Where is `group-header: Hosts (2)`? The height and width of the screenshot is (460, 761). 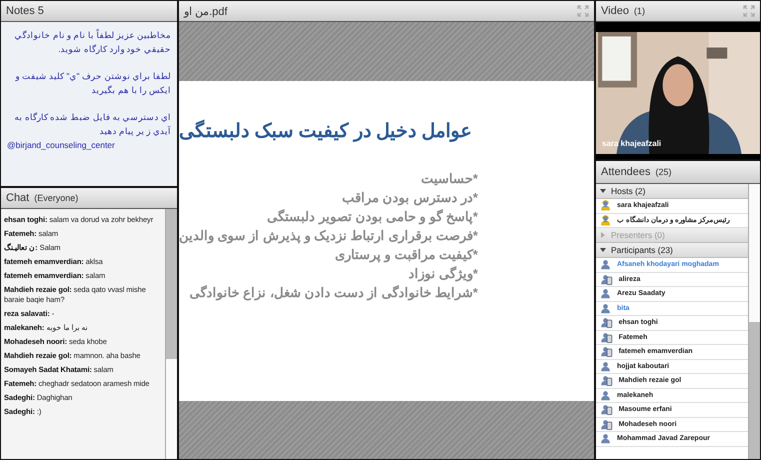
group-header: Hosts (2) is located at coordinates (672, 191).